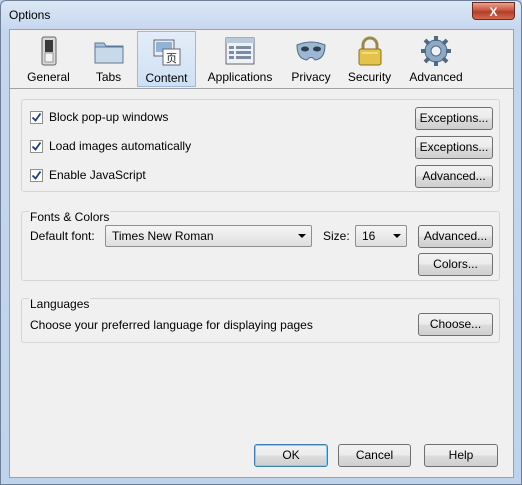  Describe the element at coordinates (166, 78) in the screenshot. I see `tab-label: Content` at that location.